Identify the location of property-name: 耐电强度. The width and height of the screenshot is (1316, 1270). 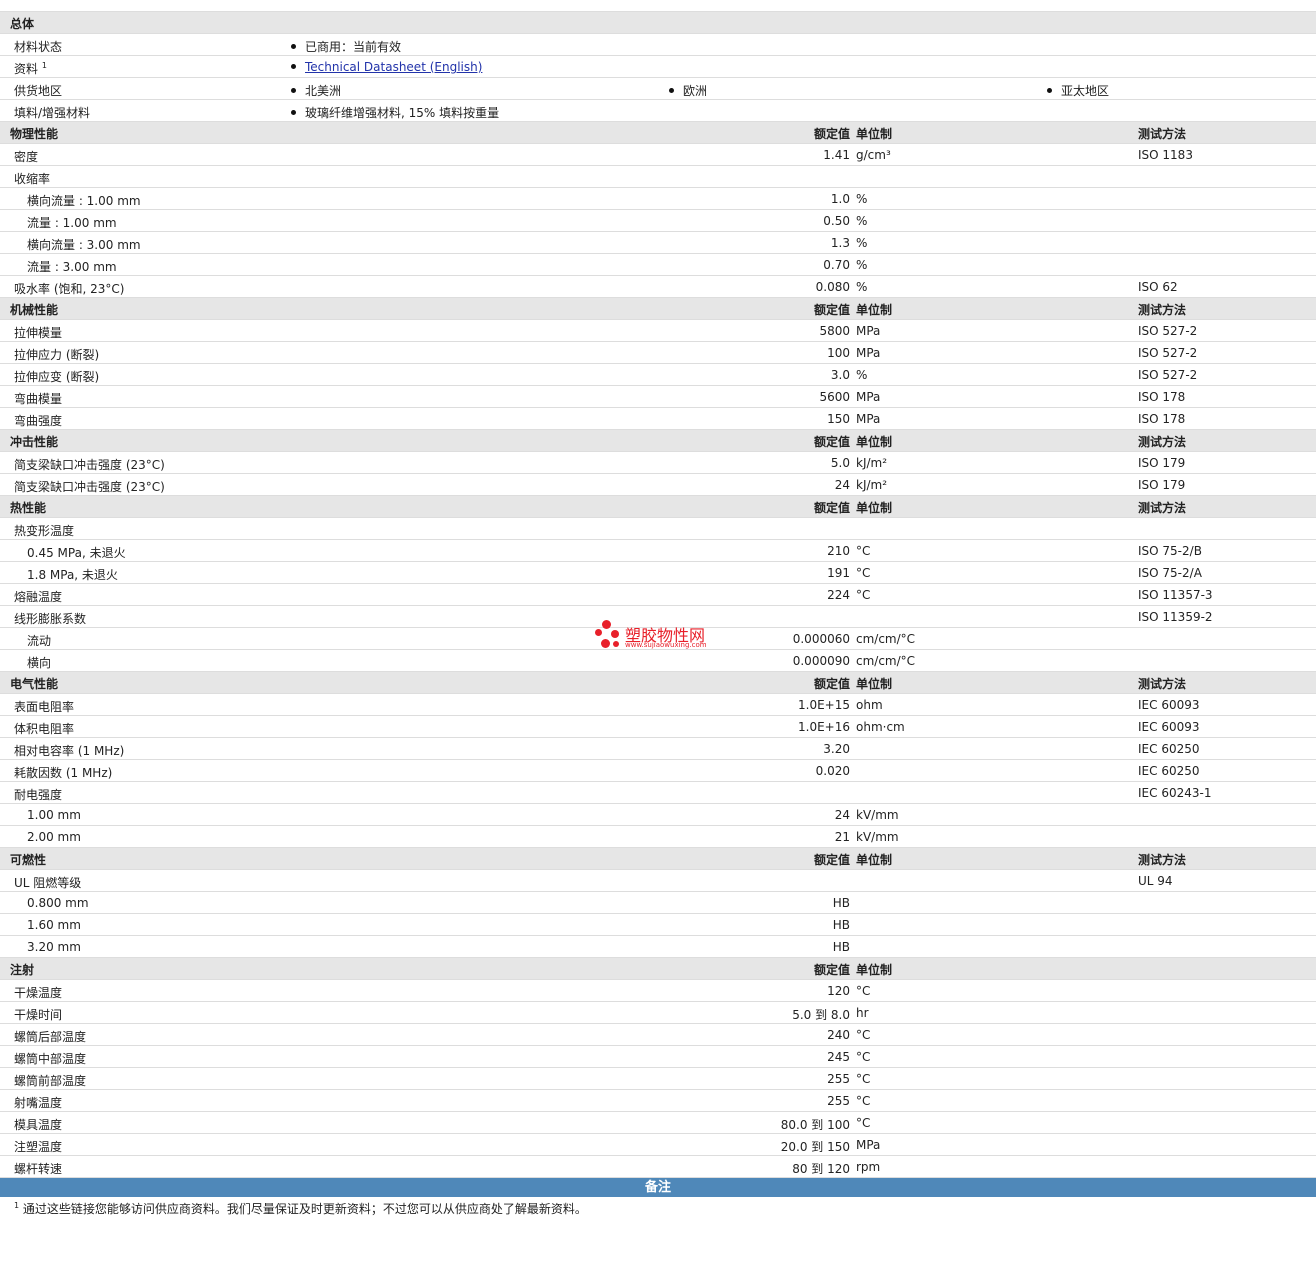
(38, 795).